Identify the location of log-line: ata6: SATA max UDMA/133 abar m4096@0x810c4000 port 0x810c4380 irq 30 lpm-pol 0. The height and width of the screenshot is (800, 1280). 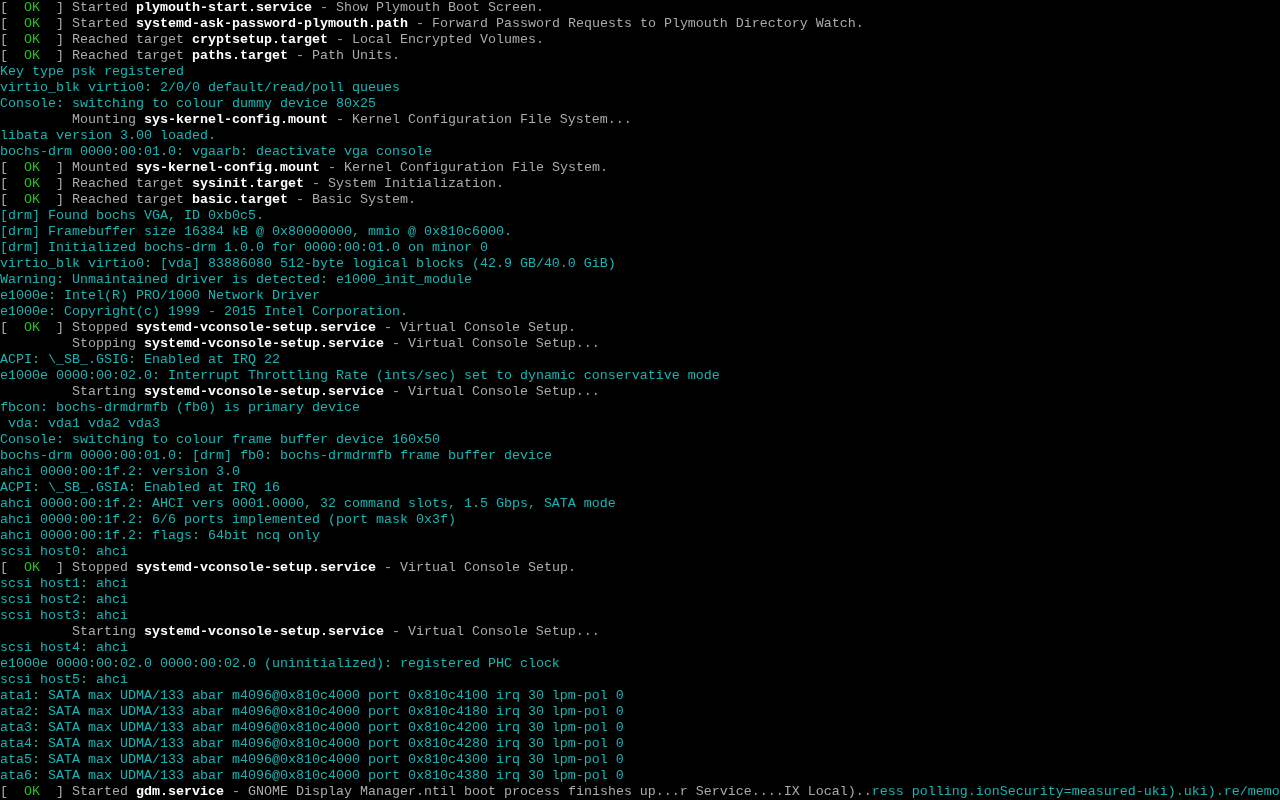
(312, 776).